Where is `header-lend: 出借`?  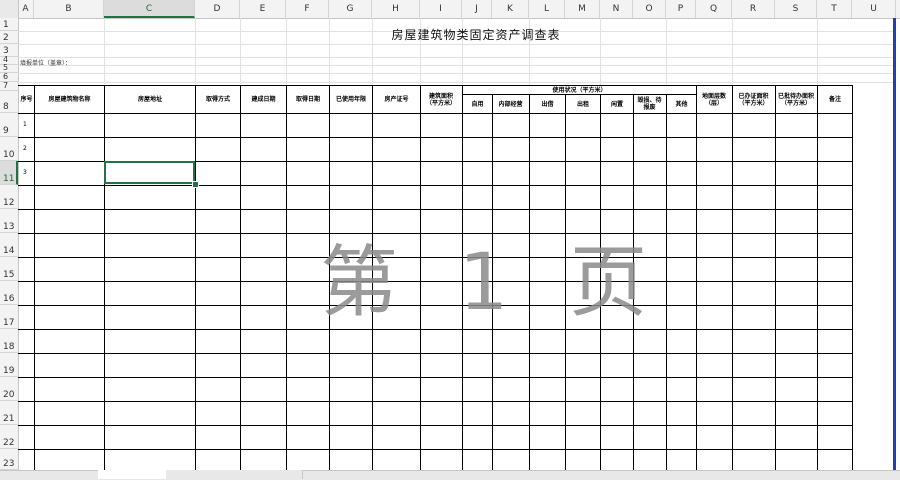
header-lend: 出借 is located at coordinates (547, 104).